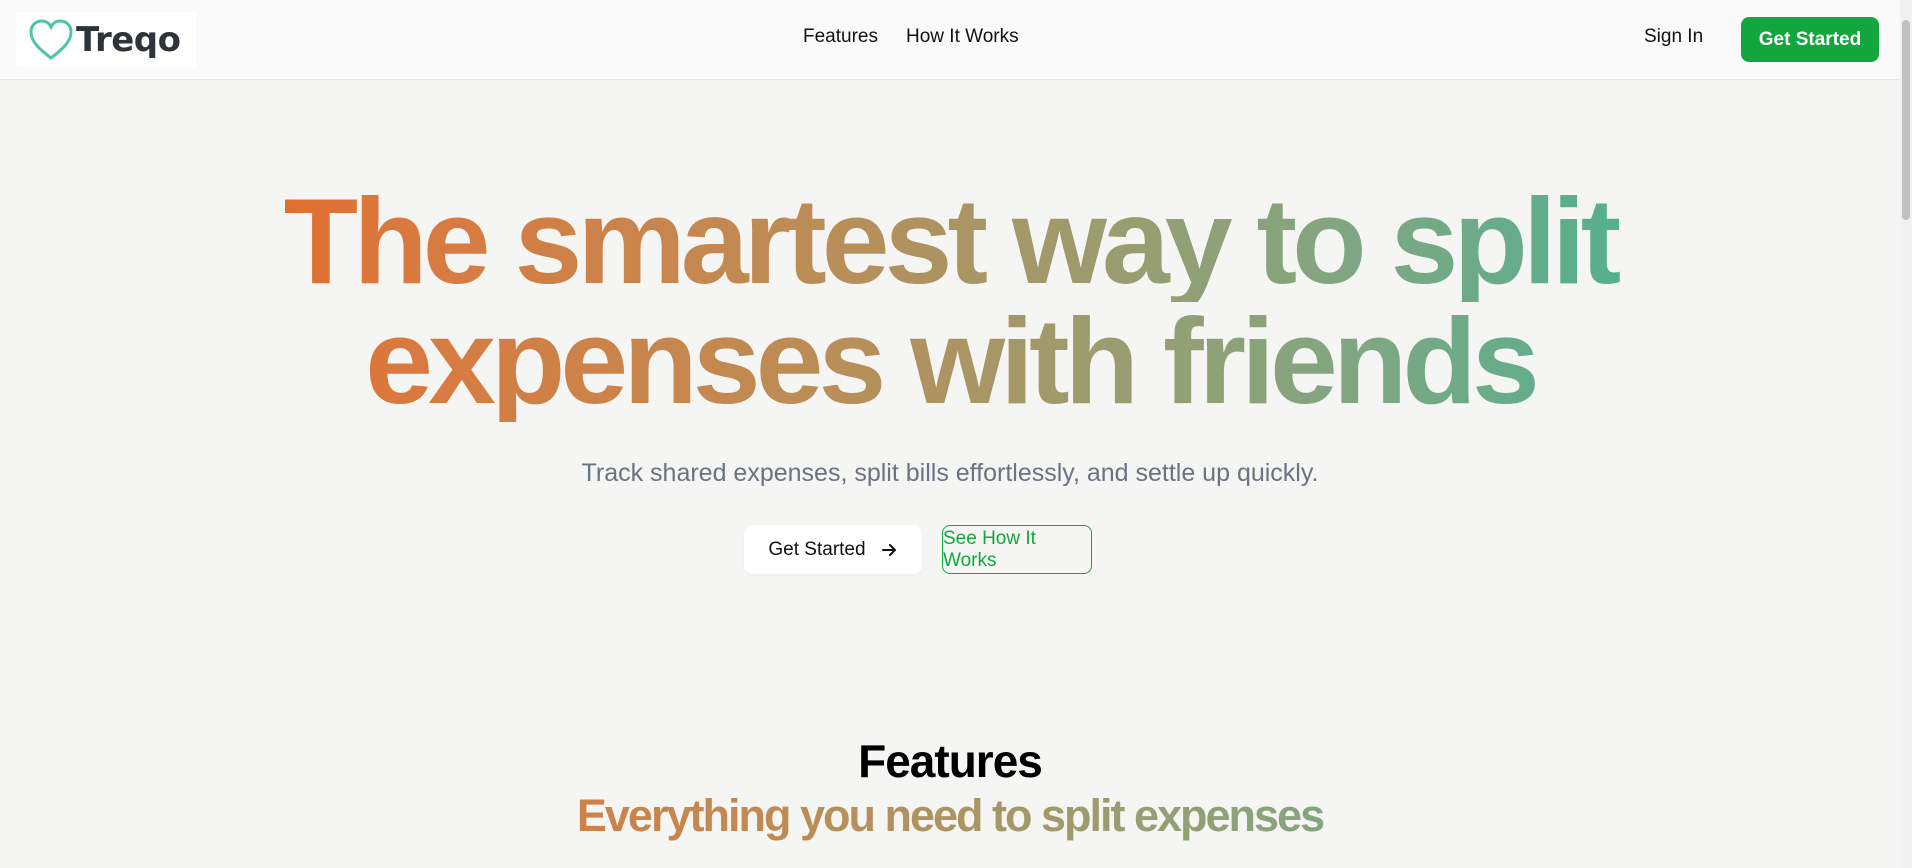  Describe the element at coordinates (950, 816) in the screenshot. I see `features-subheading: Everything you need to split expenses` at that location.